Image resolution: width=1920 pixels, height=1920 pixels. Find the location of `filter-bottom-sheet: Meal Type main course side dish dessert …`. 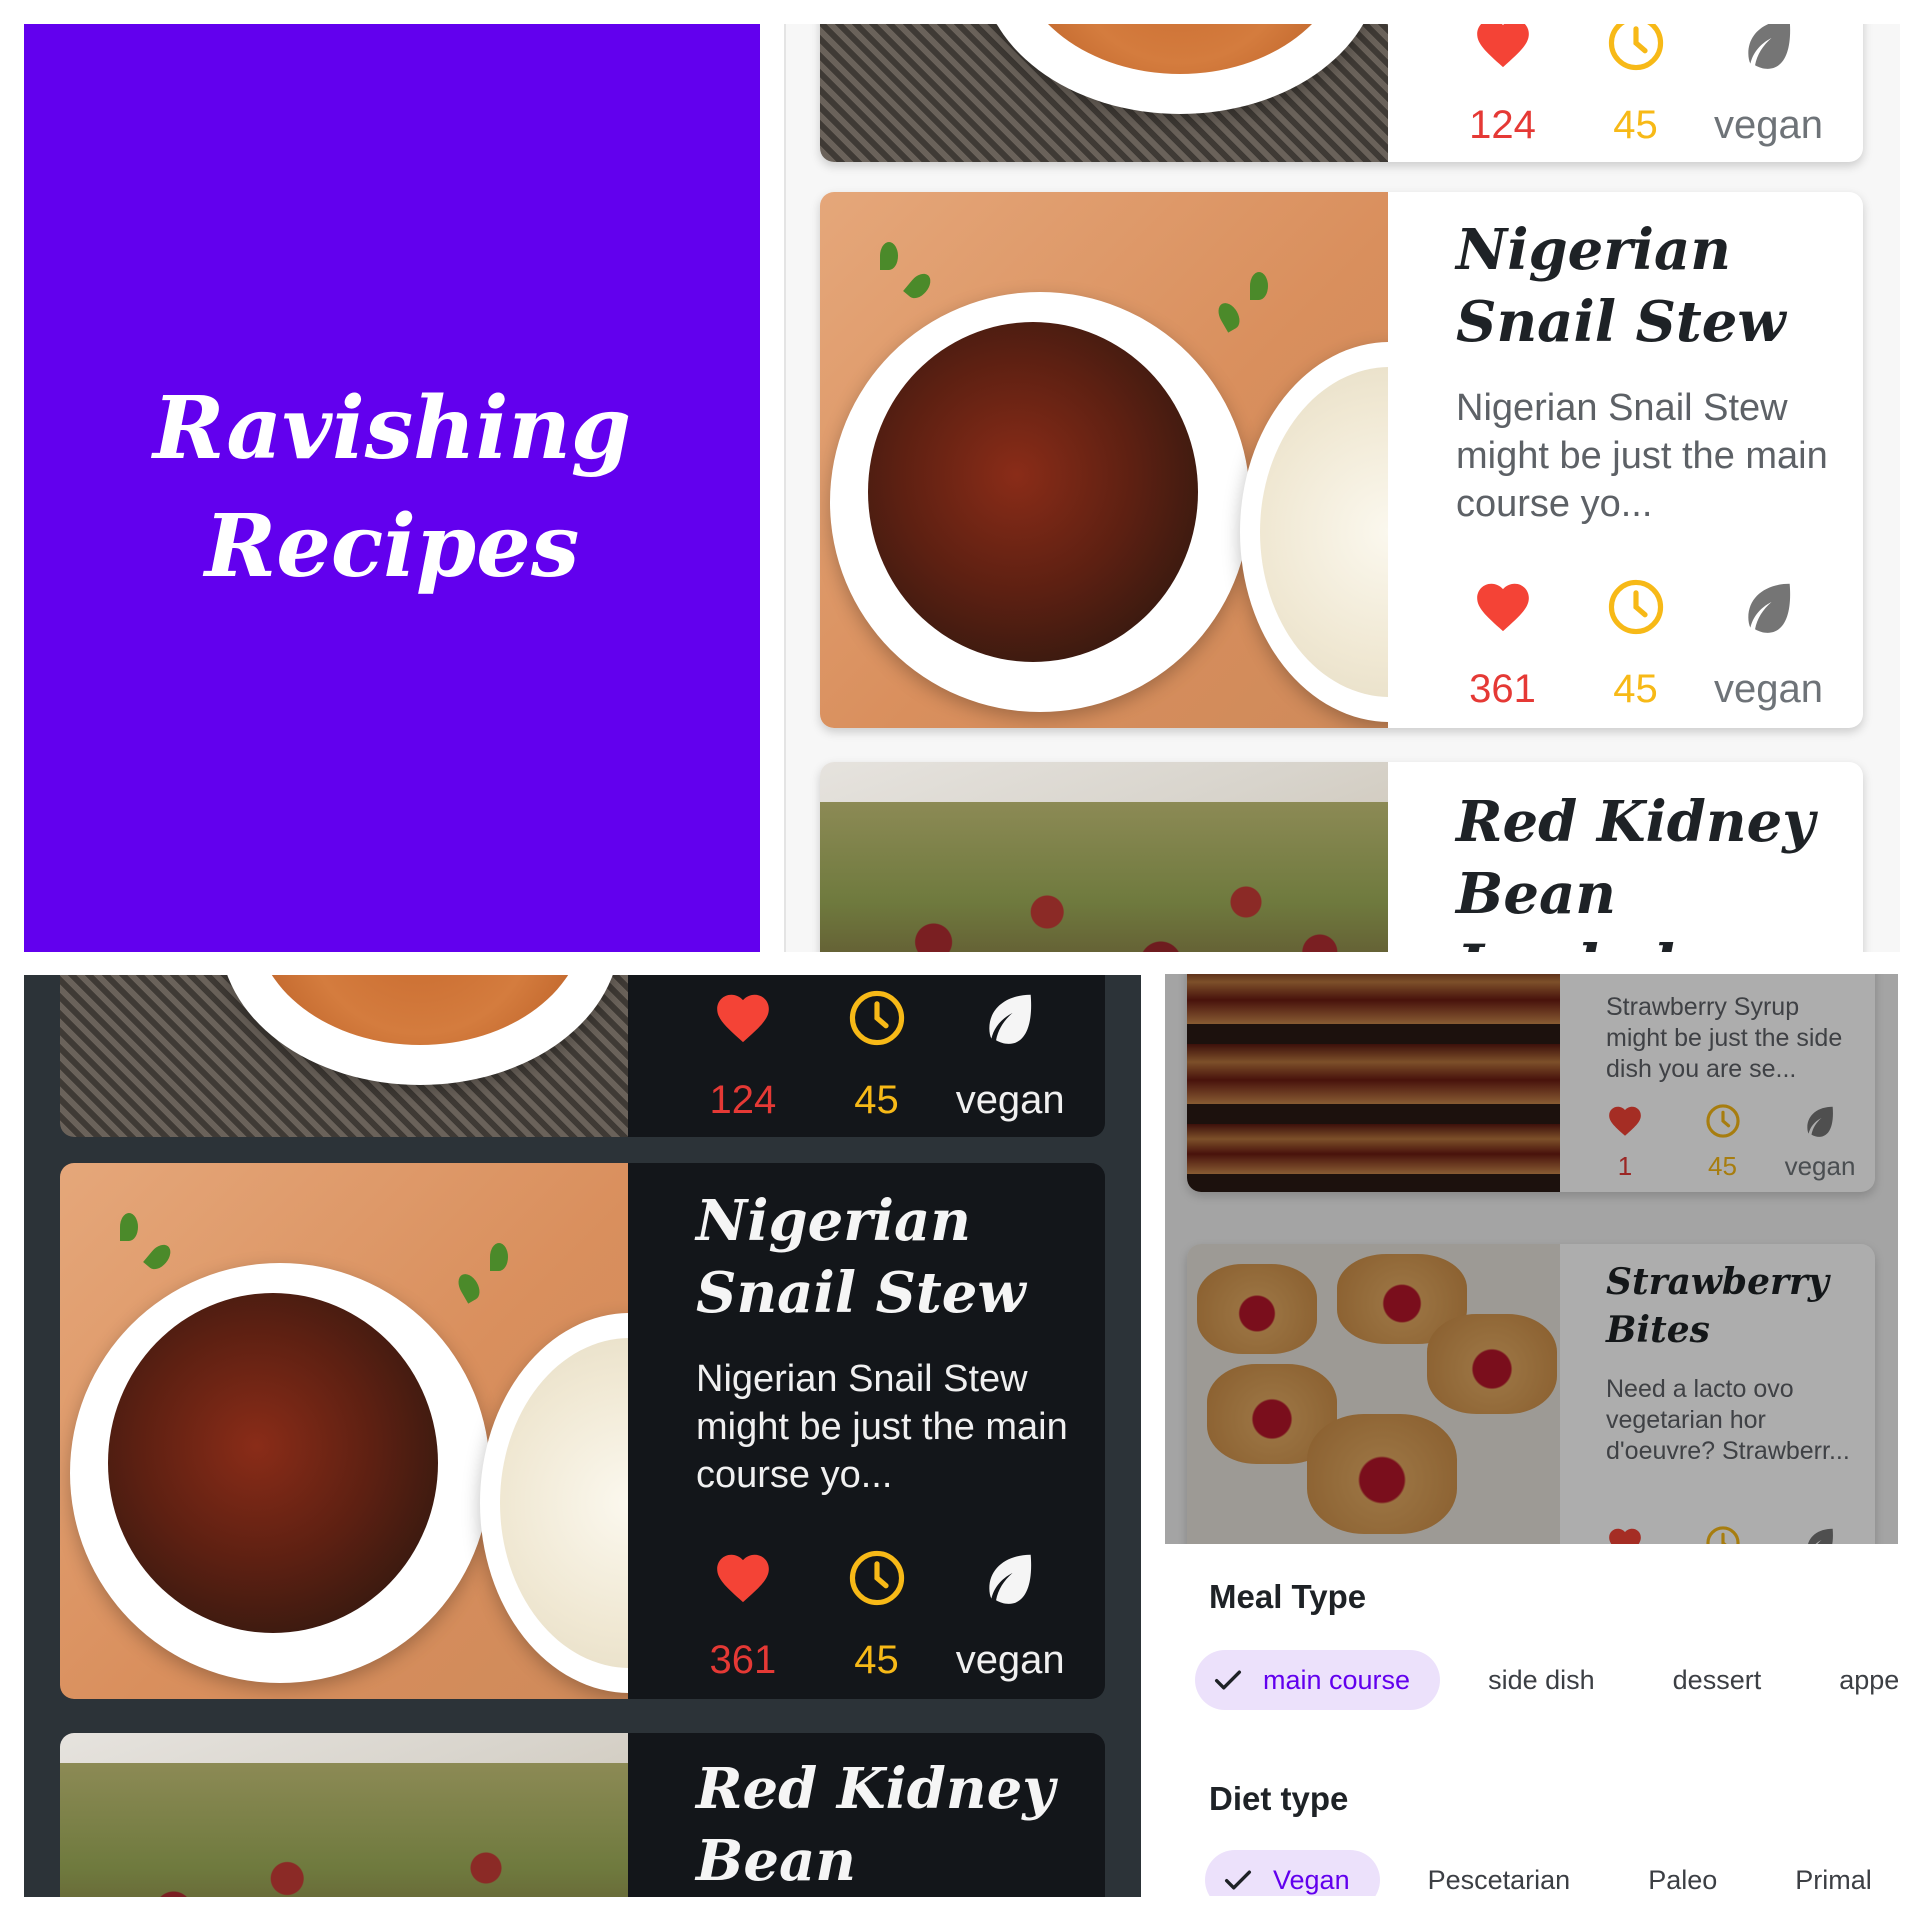

filter-bottom-sheet: Meal Type main course side dish dessert … is located at coordinates (1531, 1720).